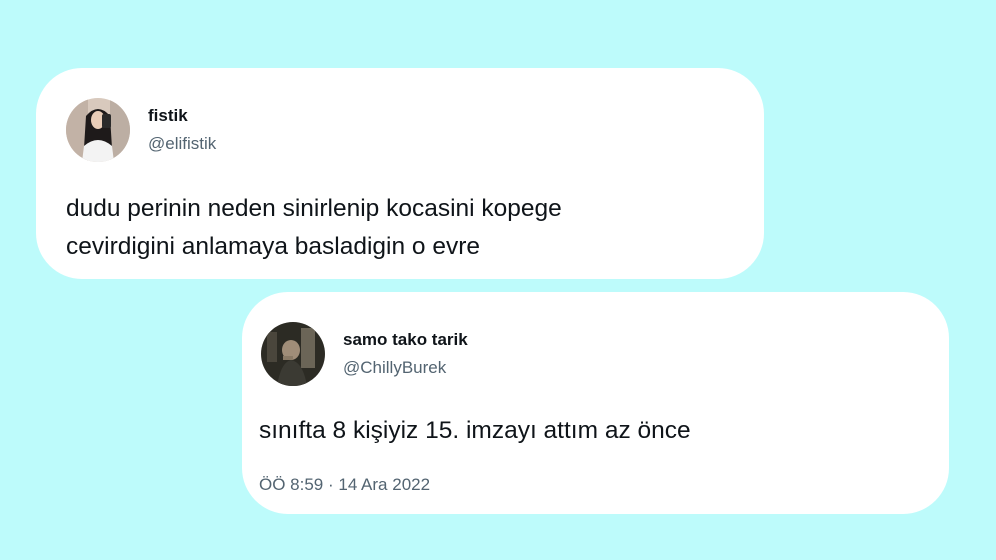  What do you see at coordinates (344, 485) in the screenshot?
I see `tweet-timestamp: ÖÖ 8:59 · 14 Ara 2022` at bounding box center [344, 485].